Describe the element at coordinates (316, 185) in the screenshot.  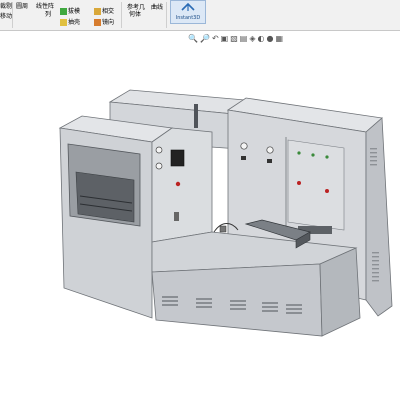
I see `control-door` at that location.